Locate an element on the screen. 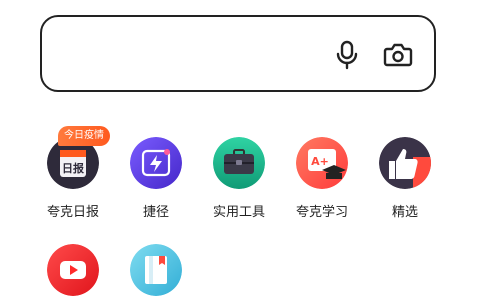 This screenshot has height=300, width=480. app-quark-study: A+ 夸克学习 is located at coordinates (322, 182).